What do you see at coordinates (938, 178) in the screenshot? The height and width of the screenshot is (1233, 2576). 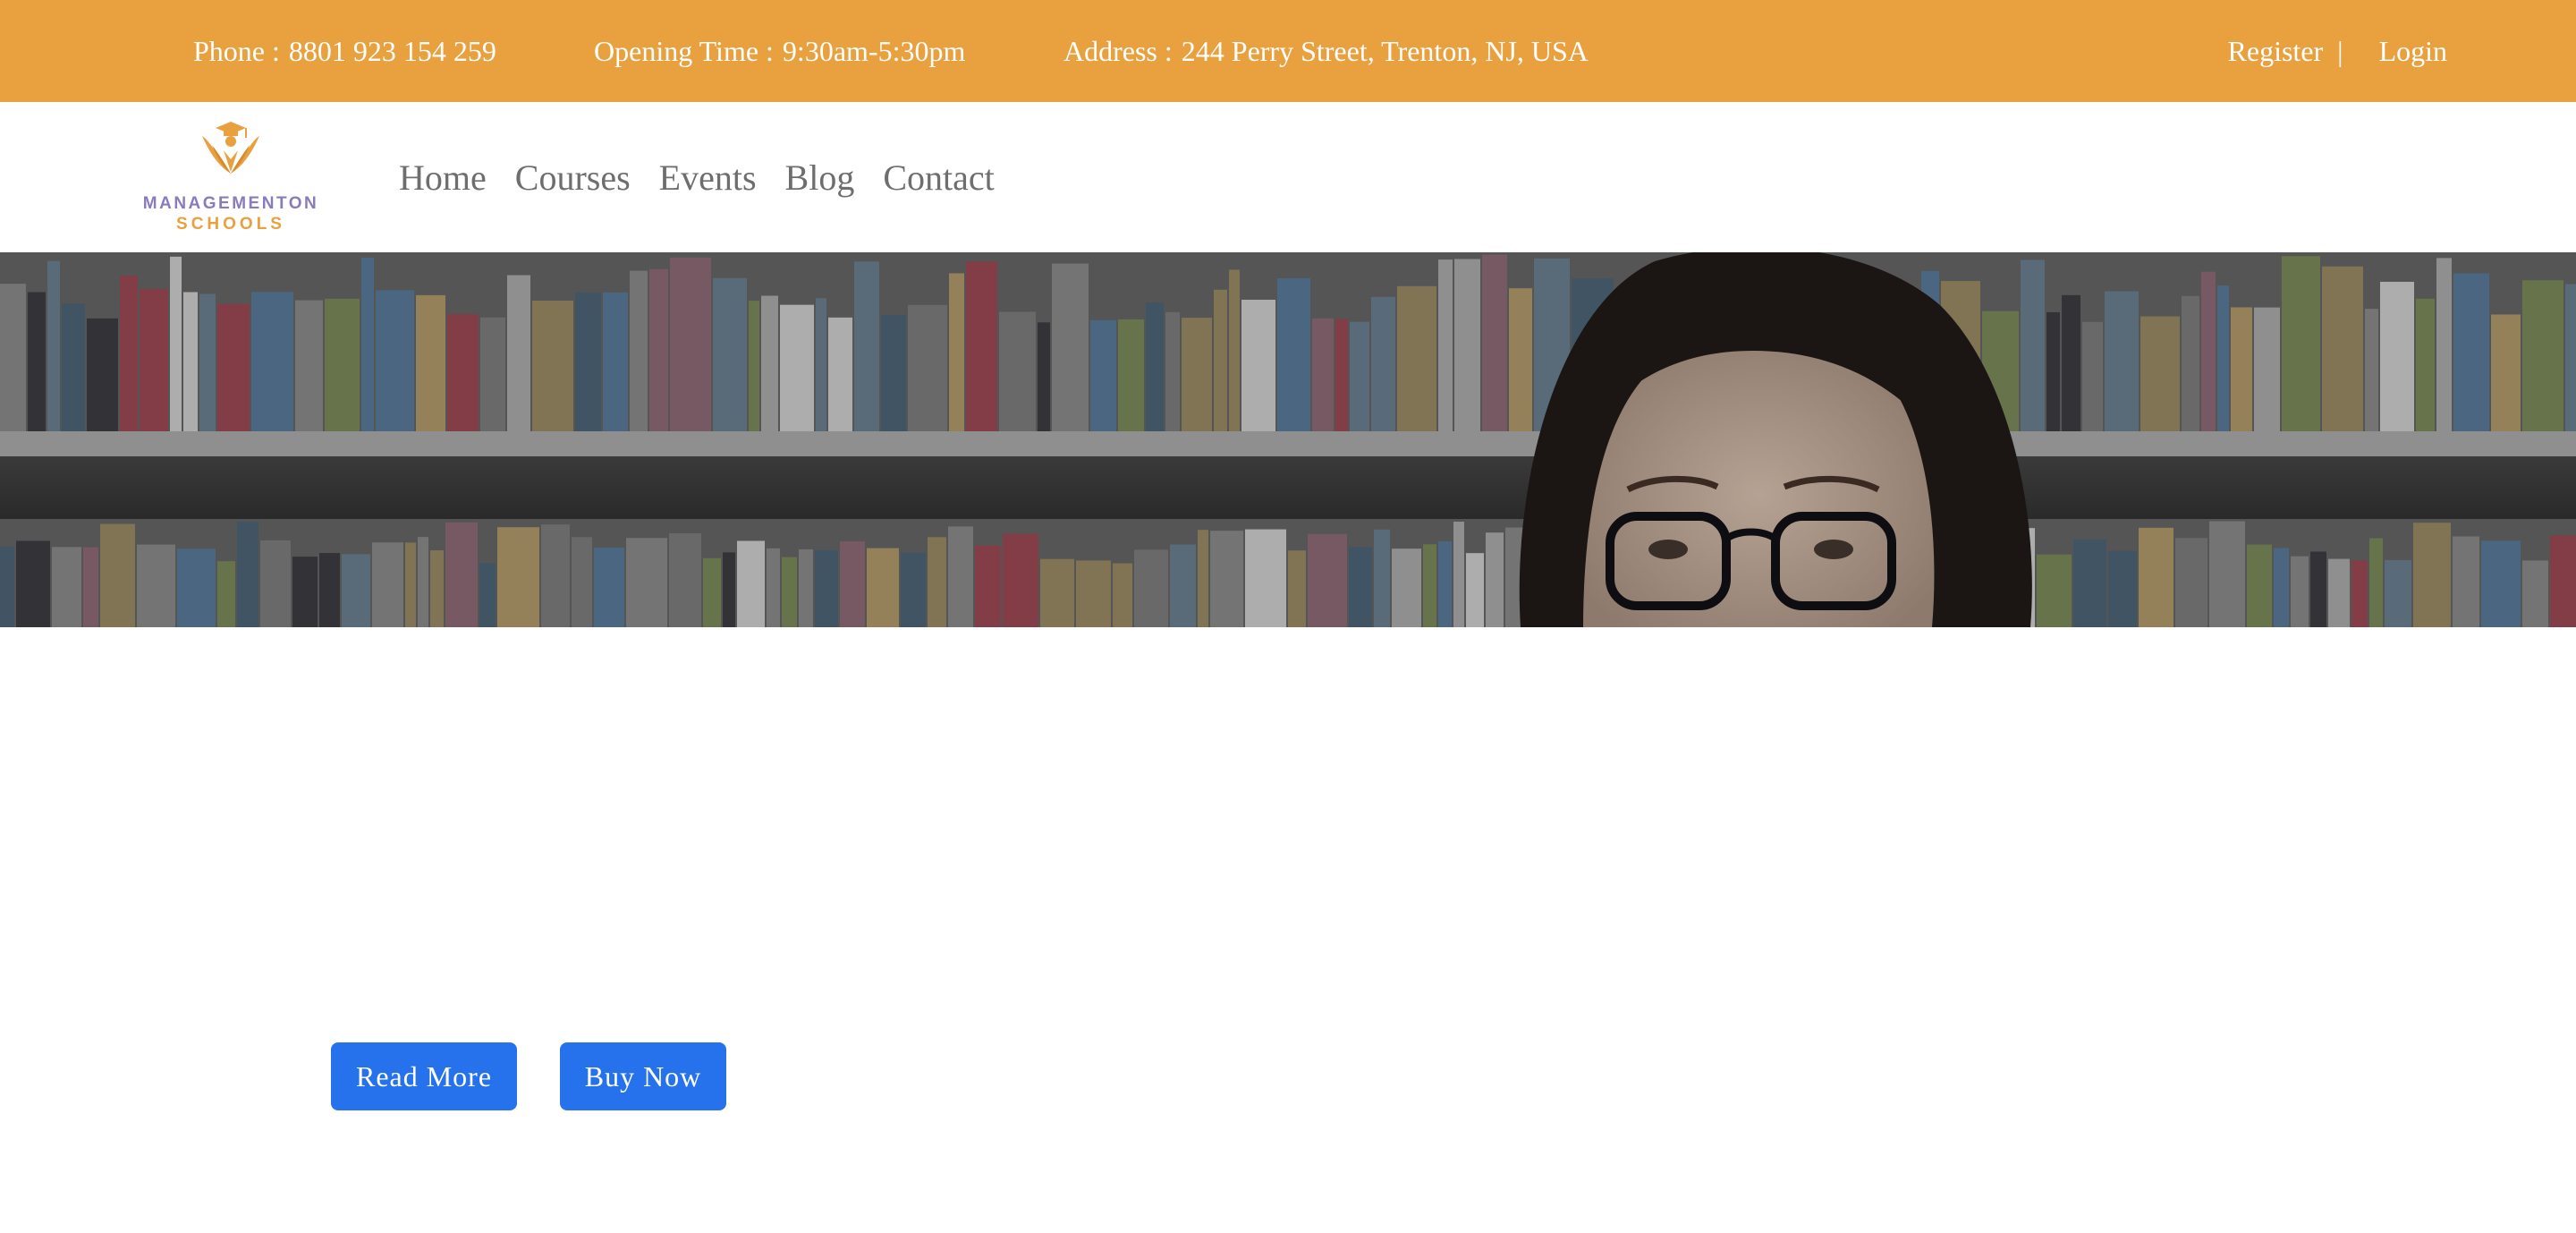 I see `nav-contact: Contact` at bounding box center [938, 178].